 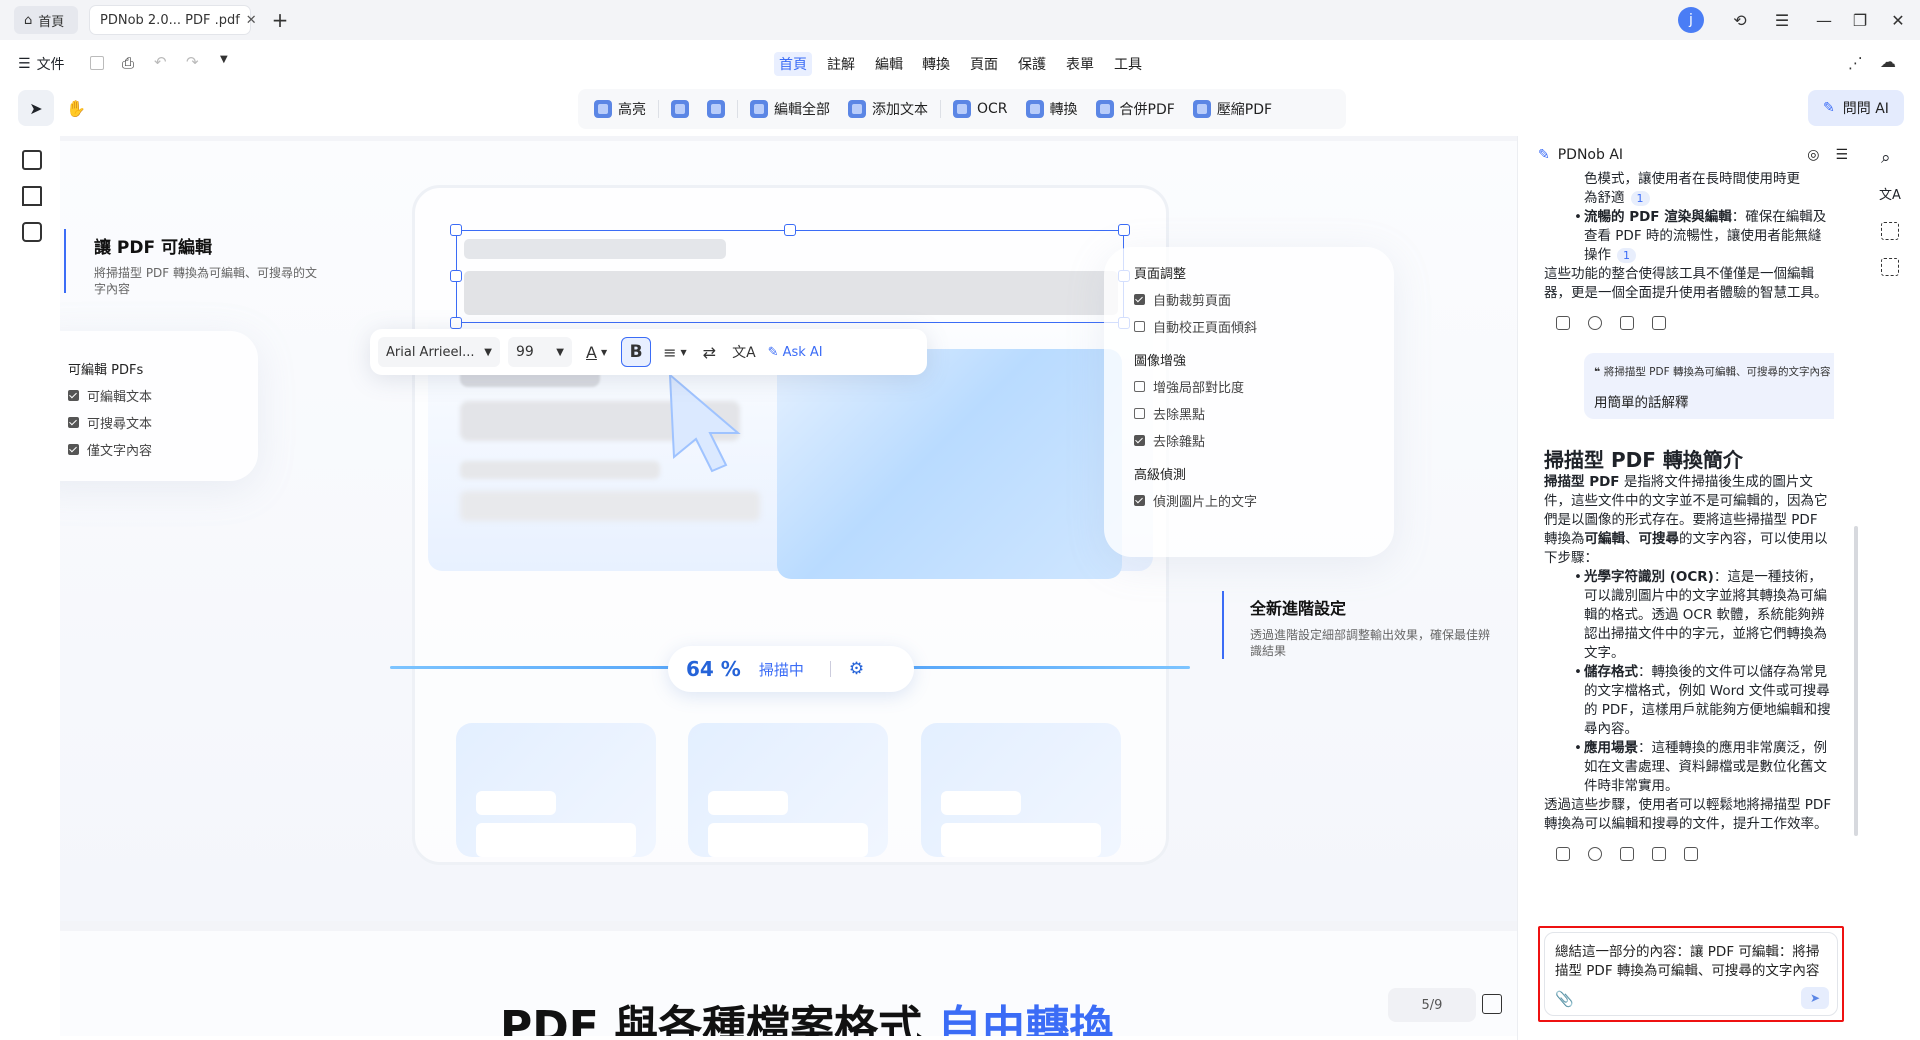 I want to click on close-window-icon: ✕, so click(x=1898, y=20).